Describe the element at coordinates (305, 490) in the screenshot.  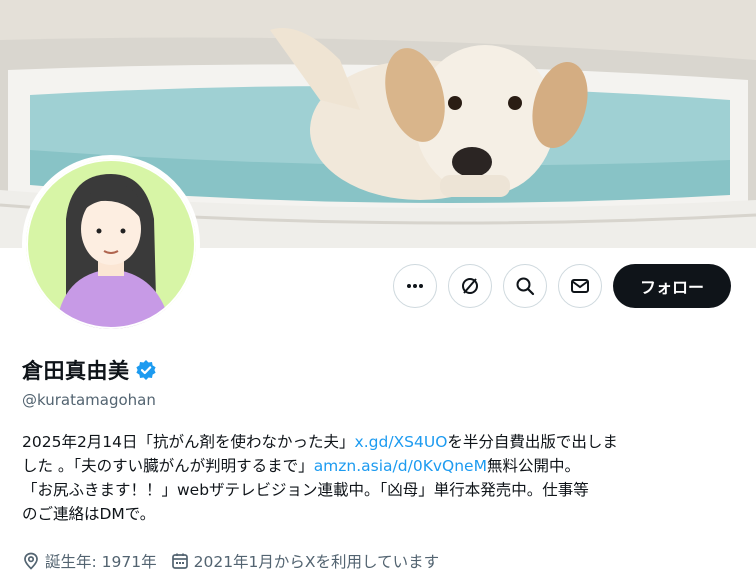
I see `bio-line: 「お尻ふきます！！」webザテレビジョン連載中。「凶母」単行本発売中。仕事等` at that location.